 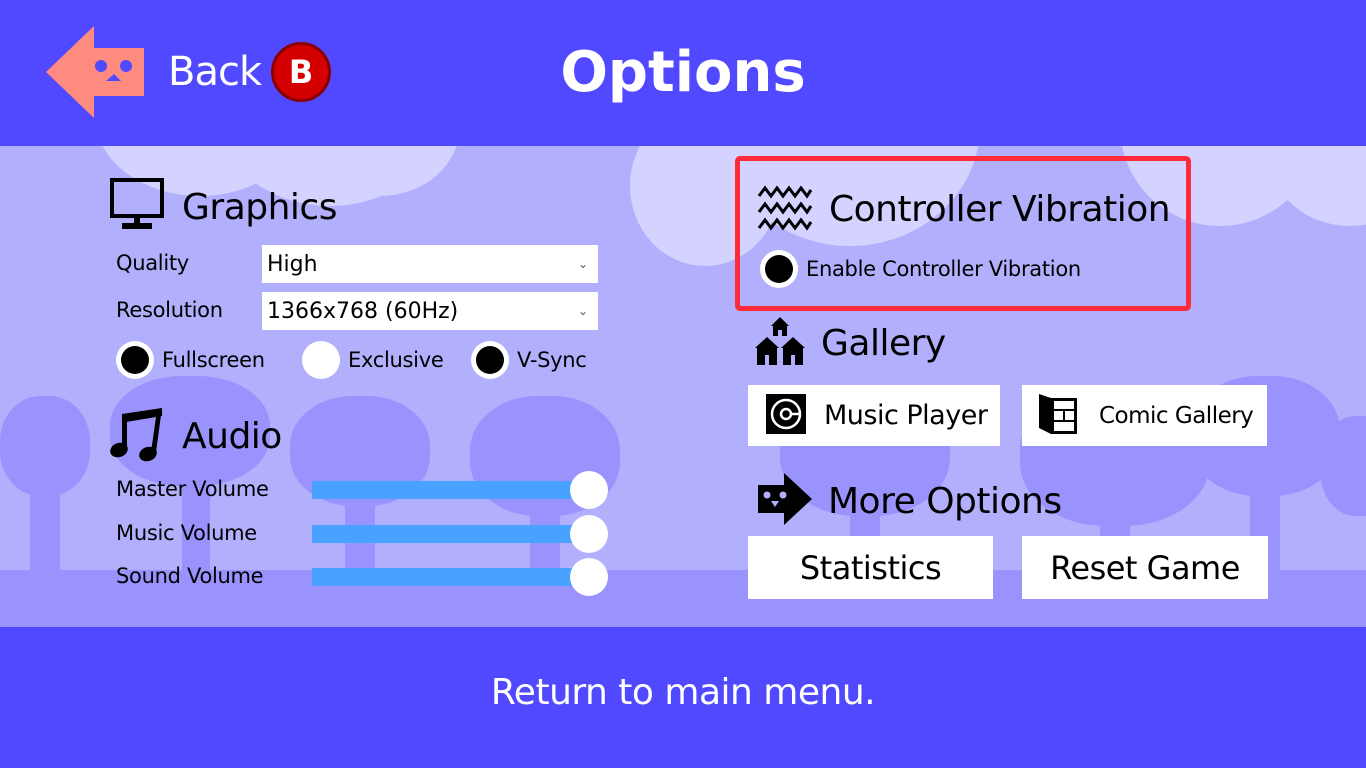 I want to click on music-volume-slider, so click(x=460, y=534).